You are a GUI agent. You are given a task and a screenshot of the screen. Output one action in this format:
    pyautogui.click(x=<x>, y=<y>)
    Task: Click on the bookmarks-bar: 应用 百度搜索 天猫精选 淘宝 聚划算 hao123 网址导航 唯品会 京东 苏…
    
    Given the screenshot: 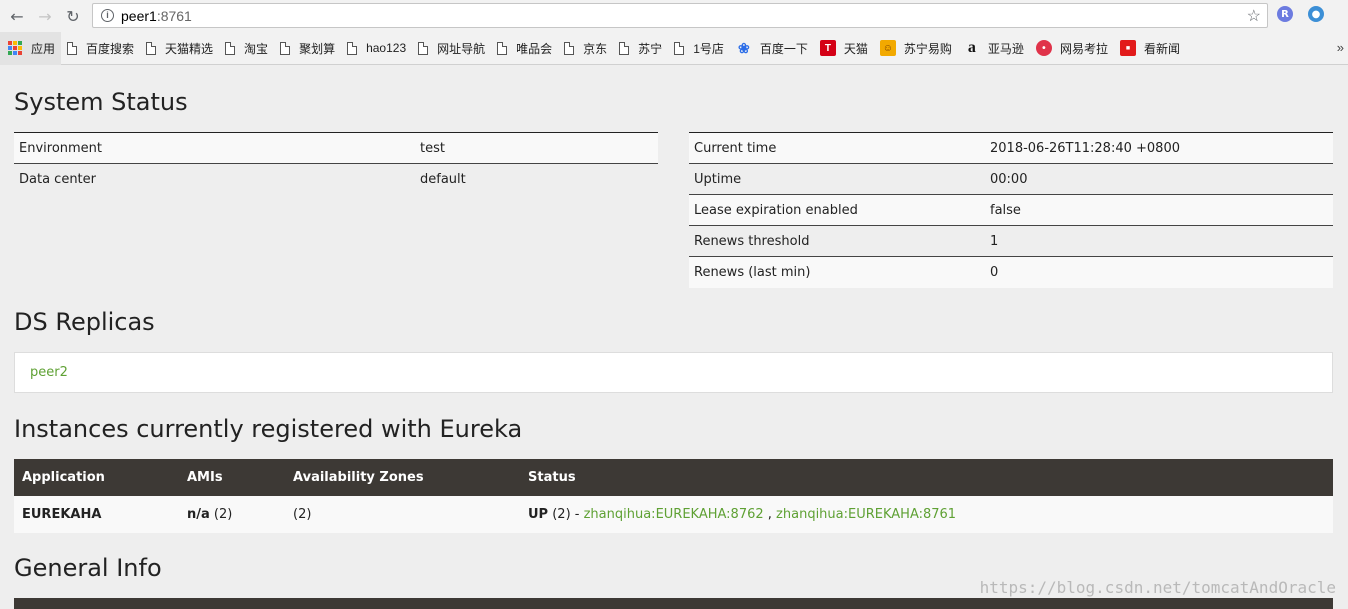 What is the action you would take?
    pyautogui.click(x=674, y=48)
    